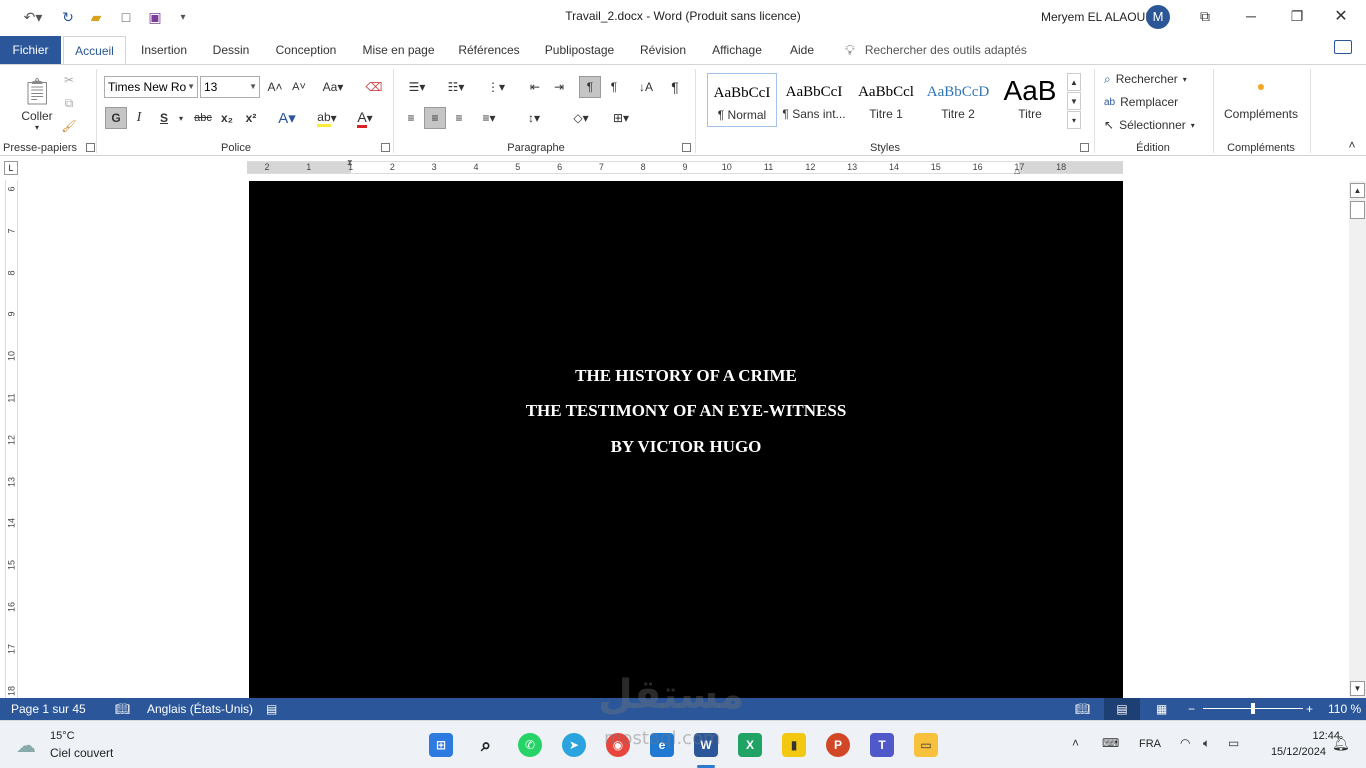 The width and height of the screenshot is (1366, 768). I want to click on tell-me-search: 💡︎ Rechercher des outils adaptés, so click(936, 50).